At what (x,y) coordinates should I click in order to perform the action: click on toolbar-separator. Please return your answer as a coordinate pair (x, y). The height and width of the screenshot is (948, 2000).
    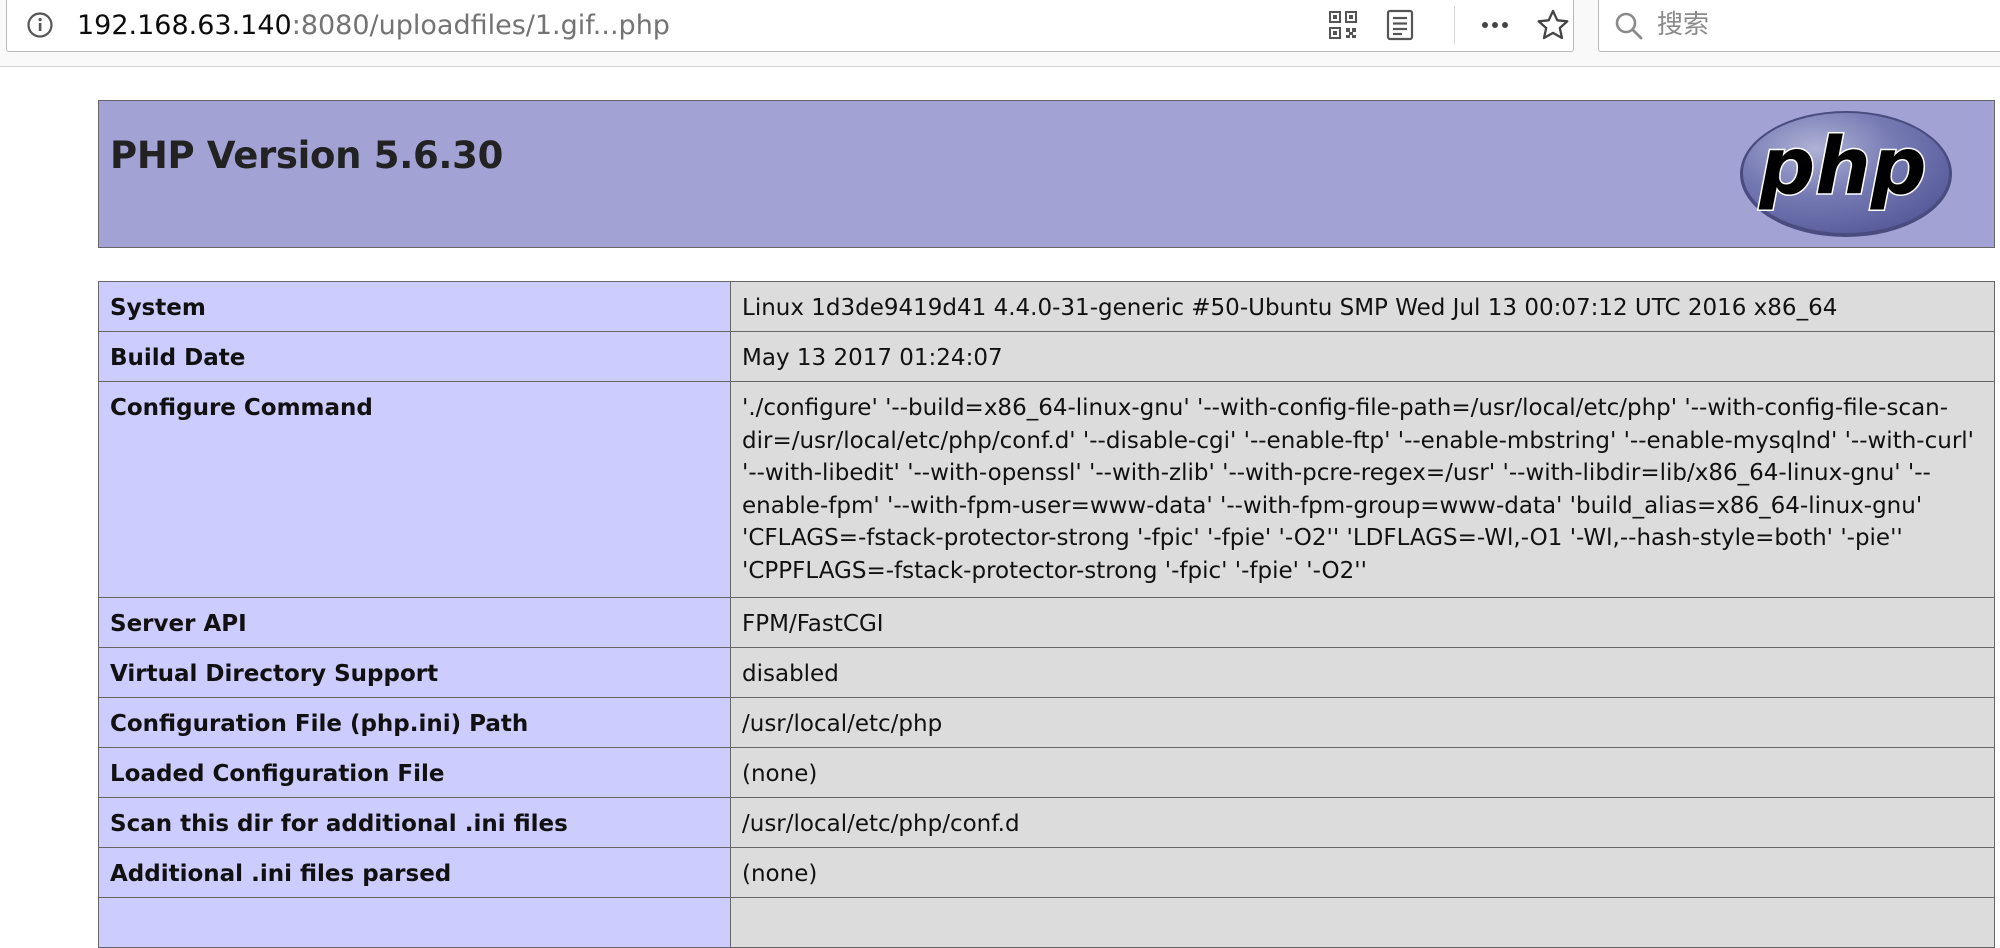
    Looking at the image, I should click on (1454, 25).